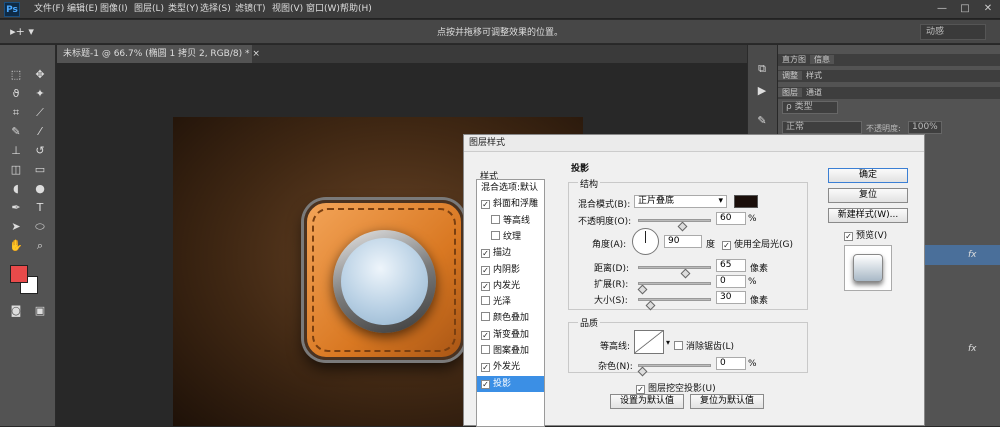  Describe the element at coordinates (822, 59) in the screenshot. I see `tab-info: 信息` at that location.